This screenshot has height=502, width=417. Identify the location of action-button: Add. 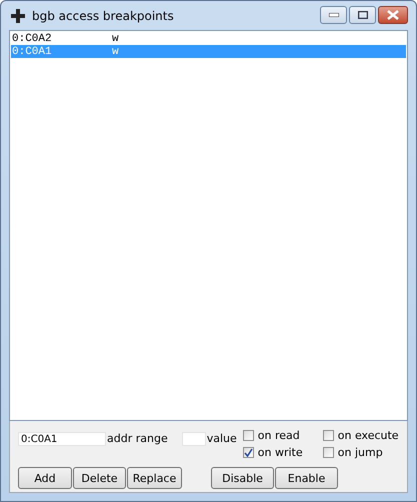
(45, 478).